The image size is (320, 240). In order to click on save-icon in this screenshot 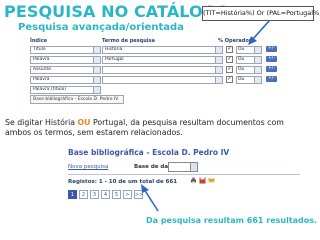, I will do `click(202, 180)`.